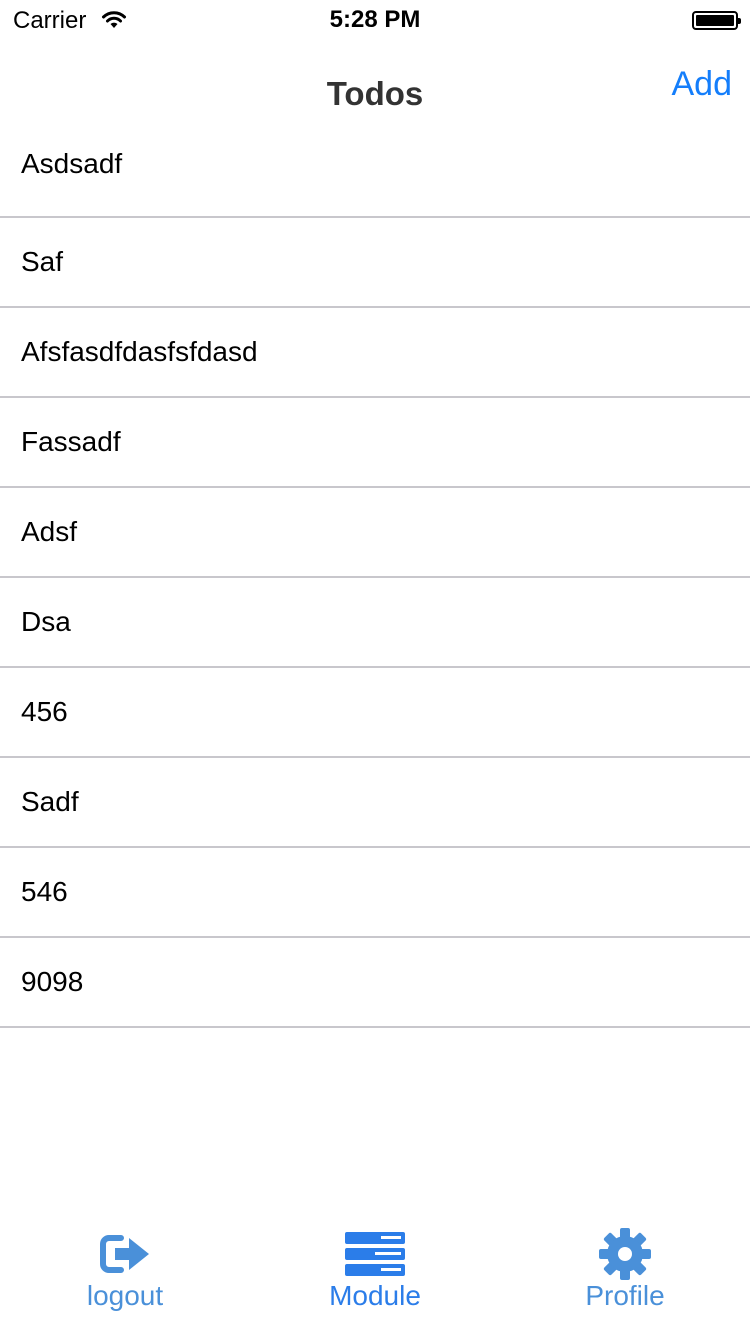 The width and height of the screenshot is (750, 1334). What do you see at coordinates (625, 1254) in the screenshot?
I see `gear-icon` at bounding box center [625, 1254].